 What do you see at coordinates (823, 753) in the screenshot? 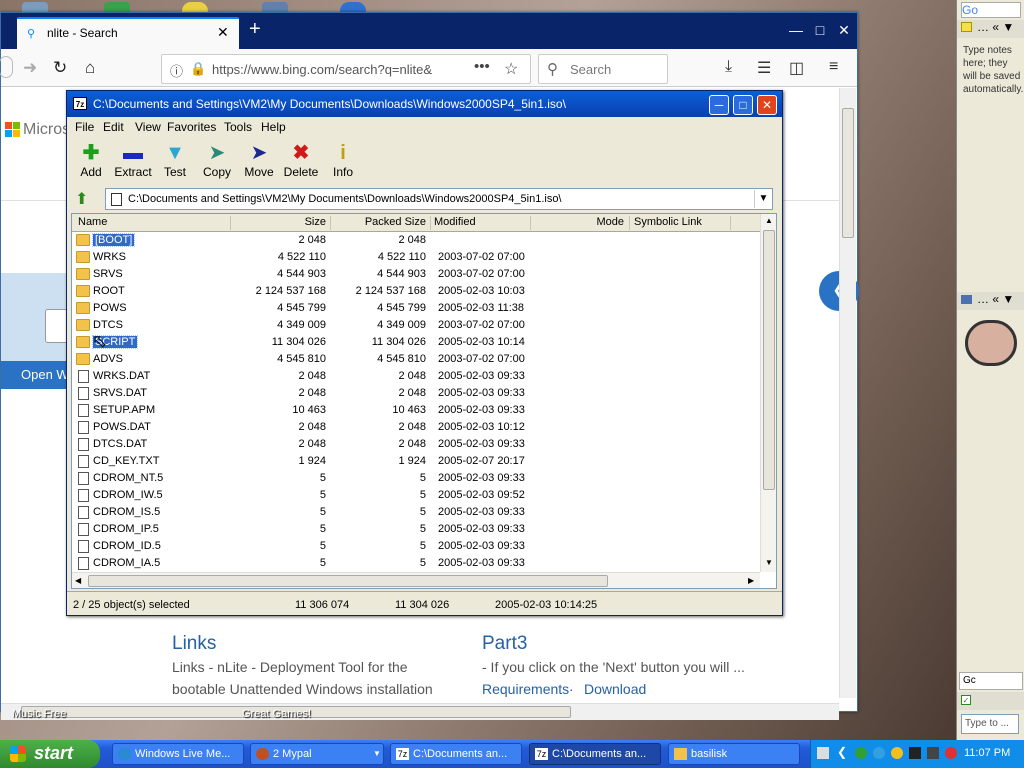
I see `keyboard-icon` at bounding box center [823, 753].